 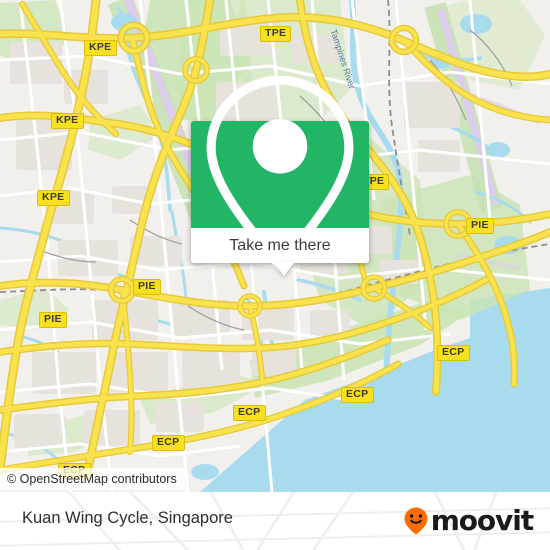 What do you see at coordinates (284, 269) in the screenshot?
I see `callout-pointer-tail` at bounding box center [284, 269].